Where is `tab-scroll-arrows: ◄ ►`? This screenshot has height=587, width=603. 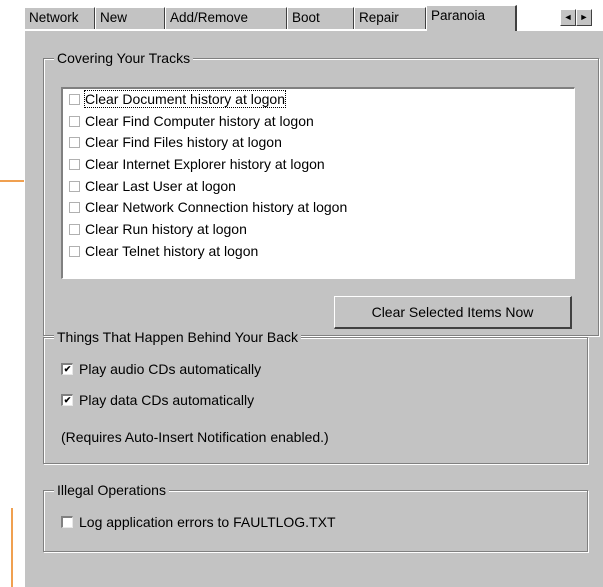
tab-scroll-arrows: ◄ ► is located at coordinates (576, 17).